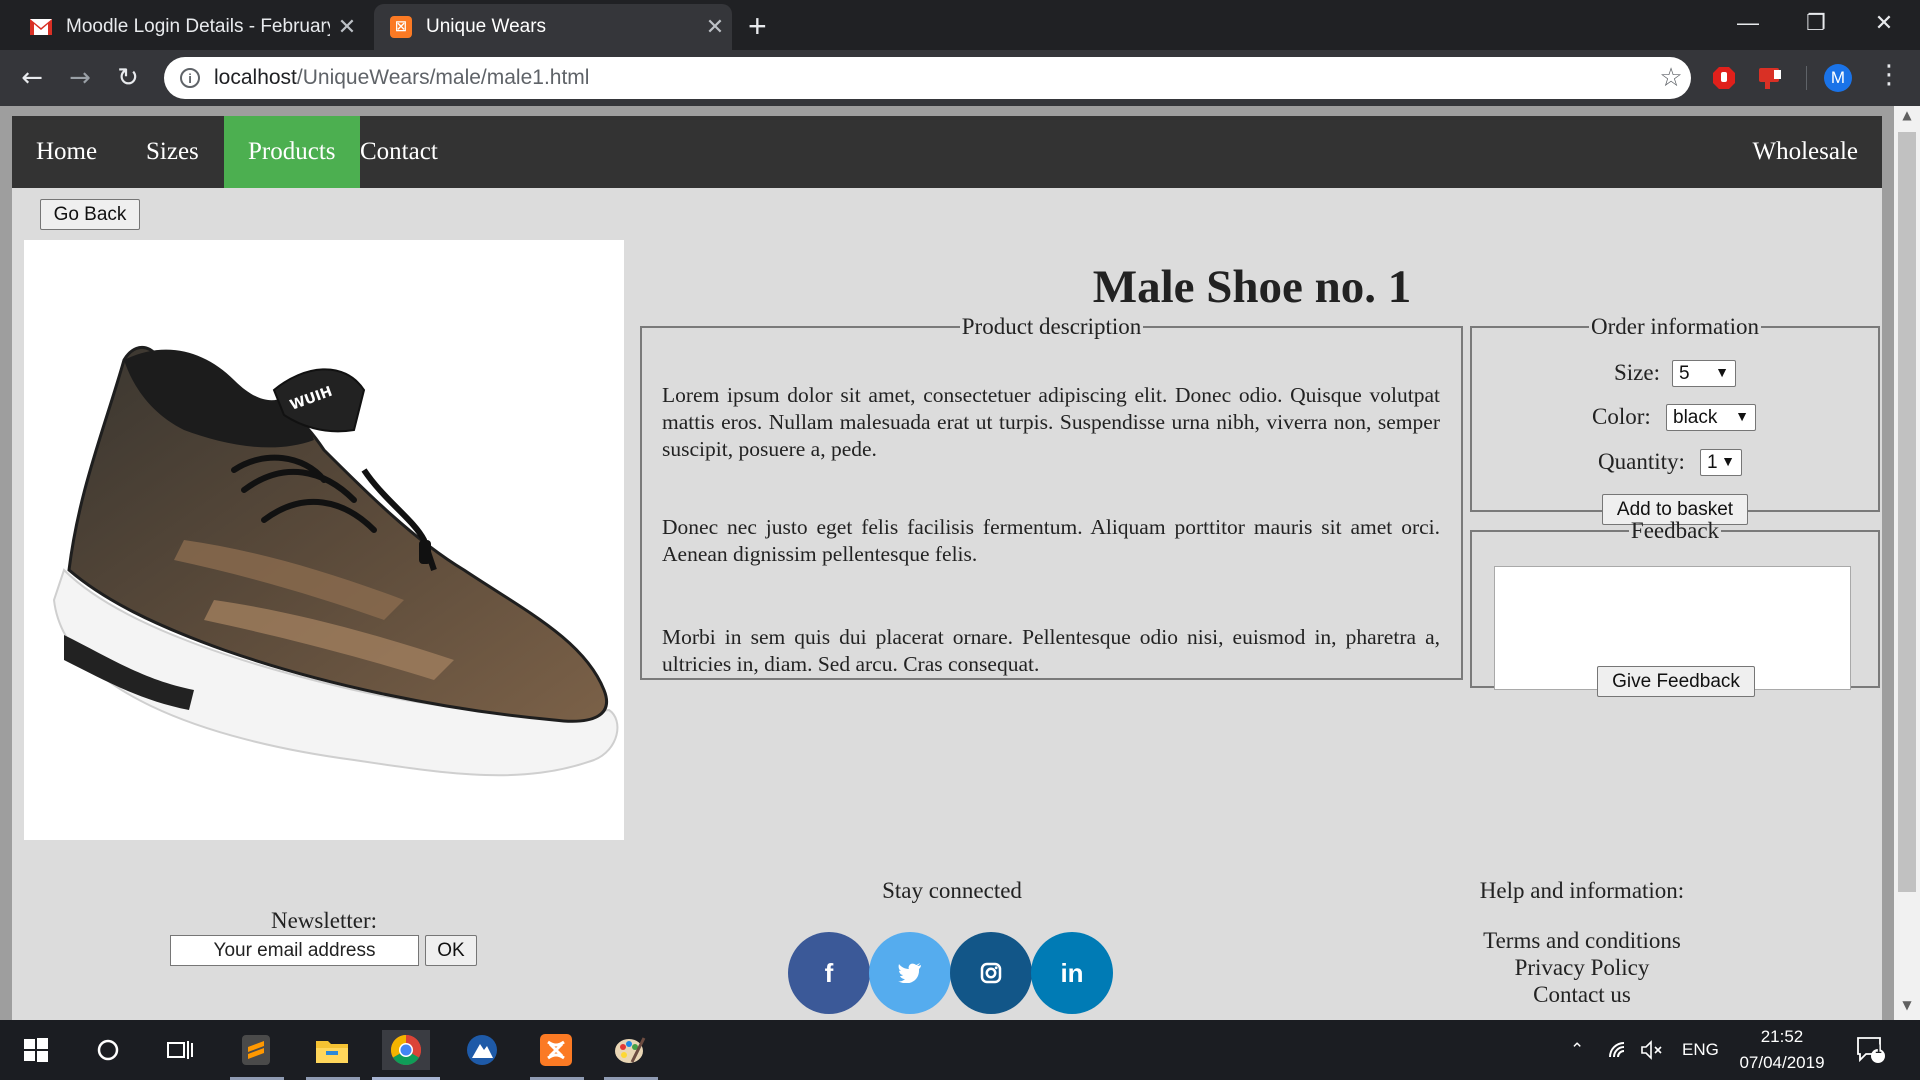 The image size is (1920, 1080). What do you see at coordinates (1675, 326) in the screenshot?
I see `order-information-legend: Order information` at bounding box center [1675, 326].